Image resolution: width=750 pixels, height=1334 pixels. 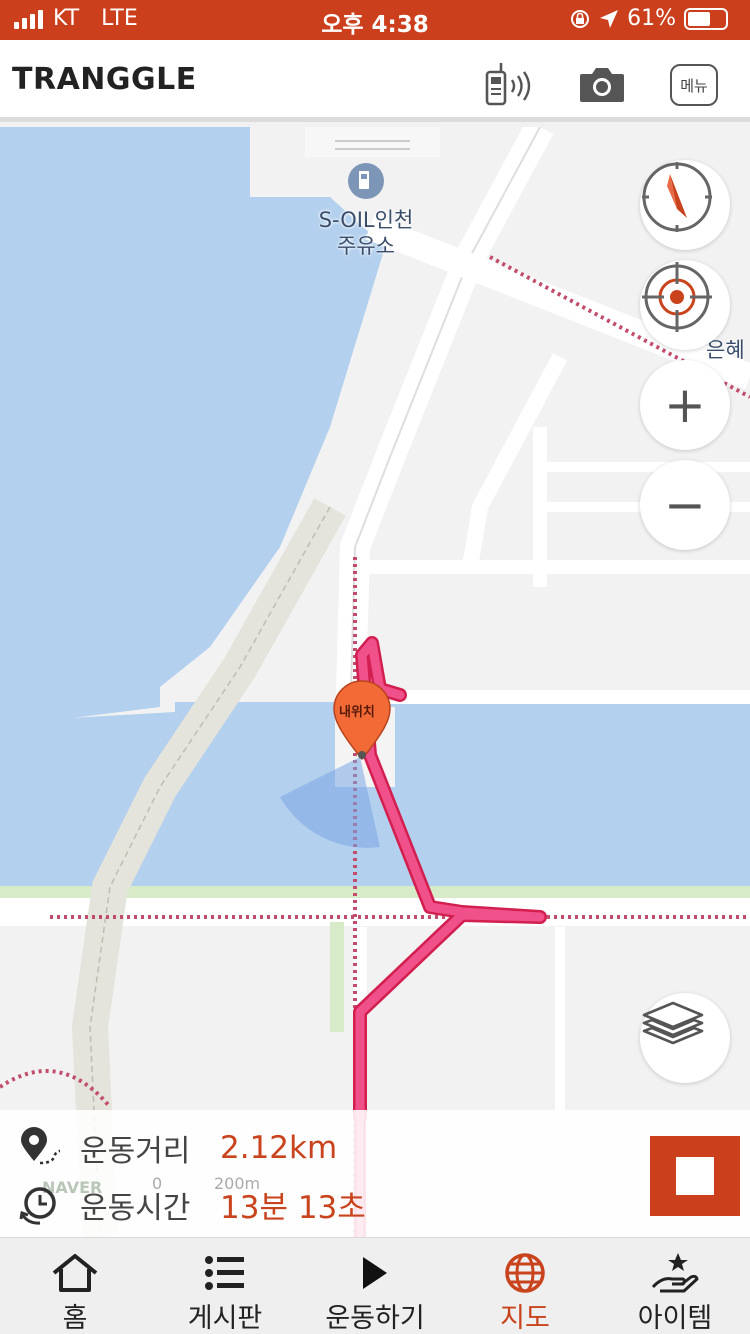 What do you see at coordinates (510, 86) in the screenshot?
I see `walkie-talkie-icon` at bounding box center [510, 86].